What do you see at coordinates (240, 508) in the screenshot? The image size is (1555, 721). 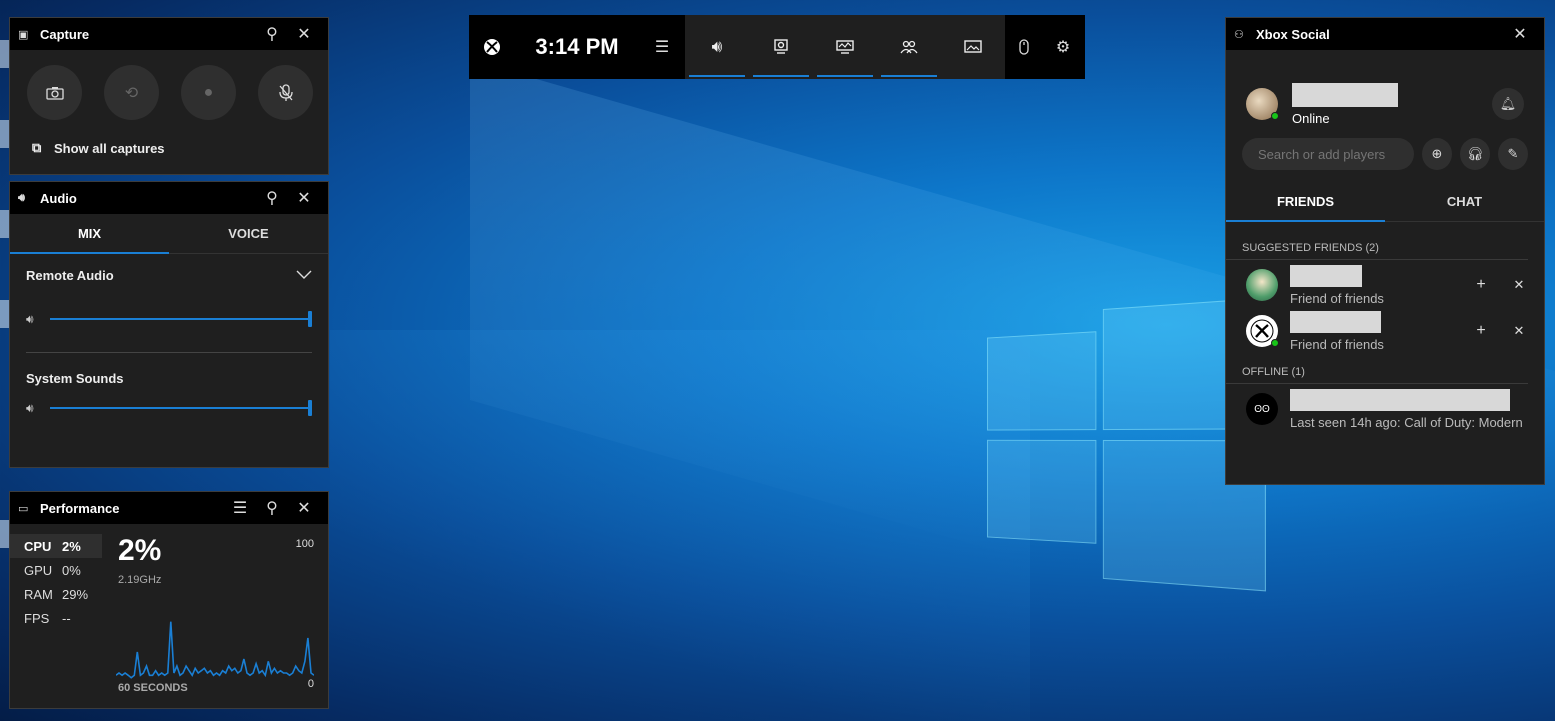 I see `options-icon: ☰` at bounding box center [240, 508].